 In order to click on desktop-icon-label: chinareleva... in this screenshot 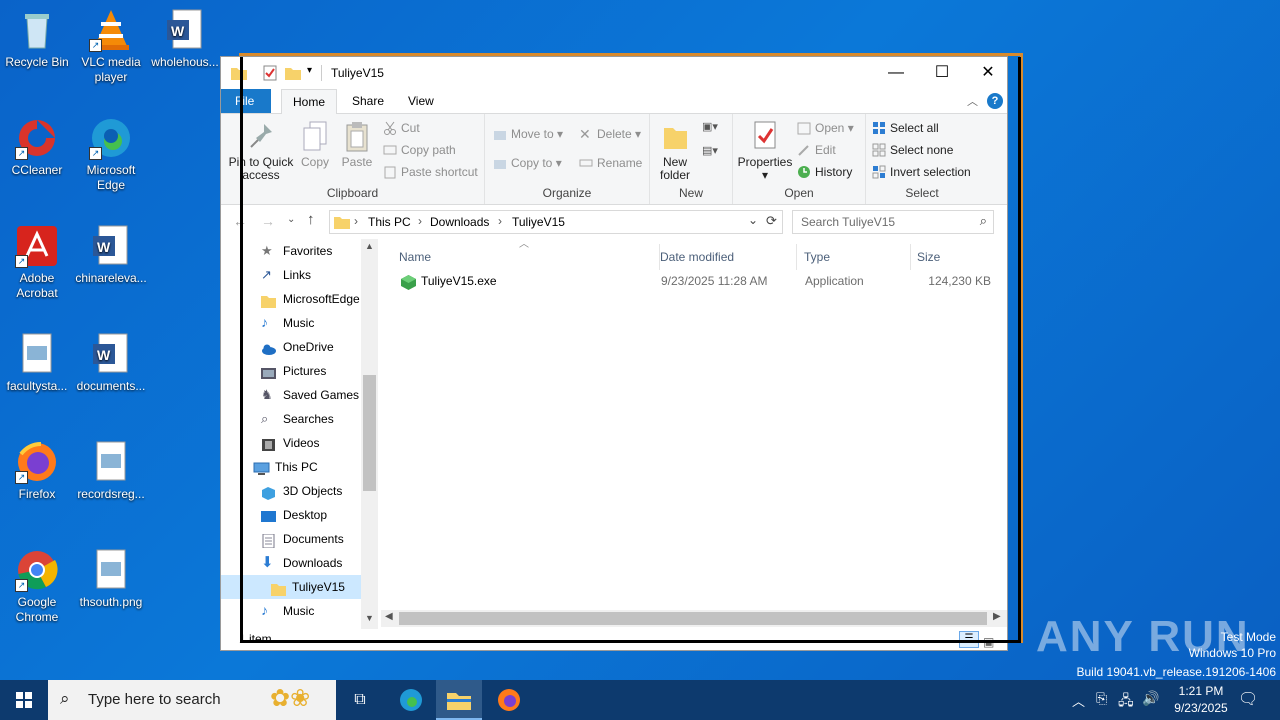, I will do `click(111, 278)`.